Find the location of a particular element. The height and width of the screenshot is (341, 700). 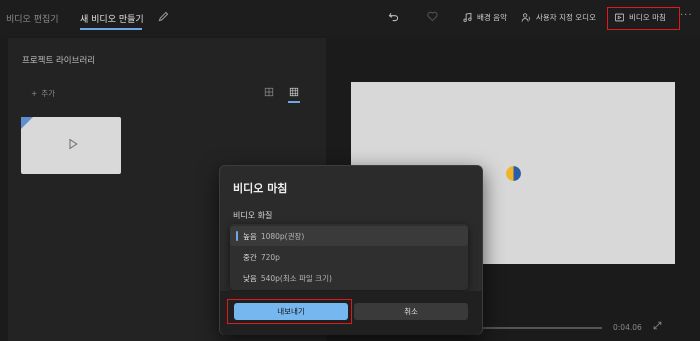

favorite-icon is located at coordinates (432, 16).